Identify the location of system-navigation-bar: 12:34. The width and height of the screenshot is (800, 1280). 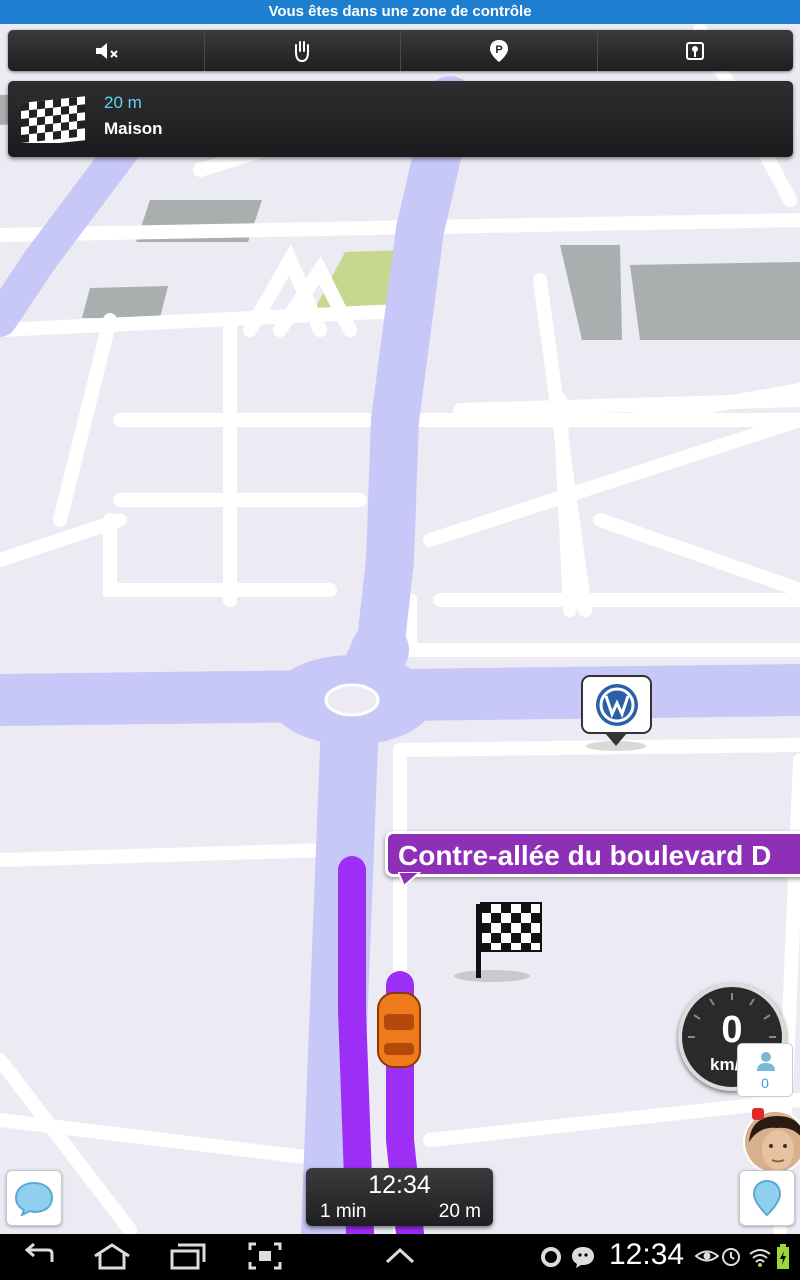
(400, 1257).